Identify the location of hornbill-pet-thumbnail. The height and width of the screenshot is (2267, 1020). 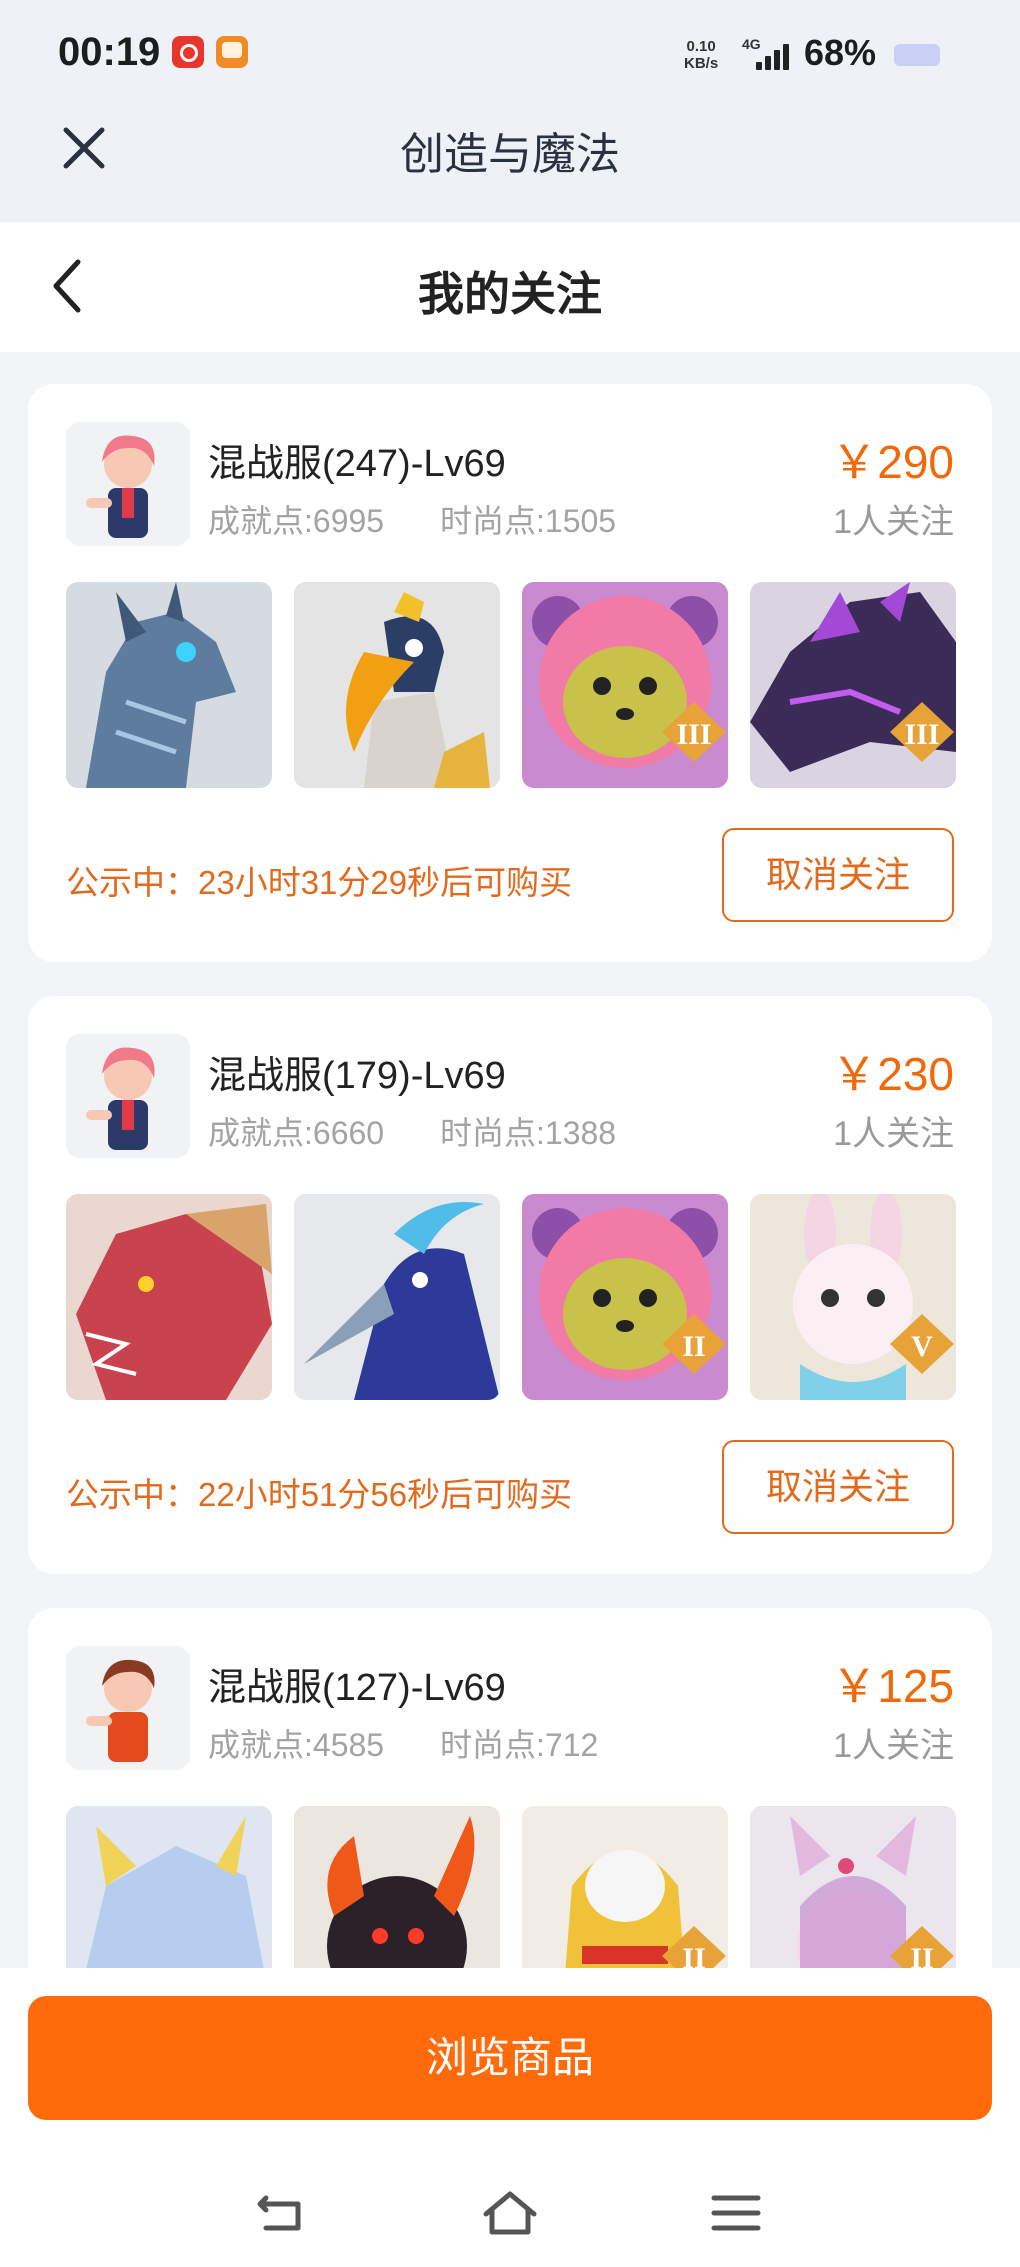
(397, 685).